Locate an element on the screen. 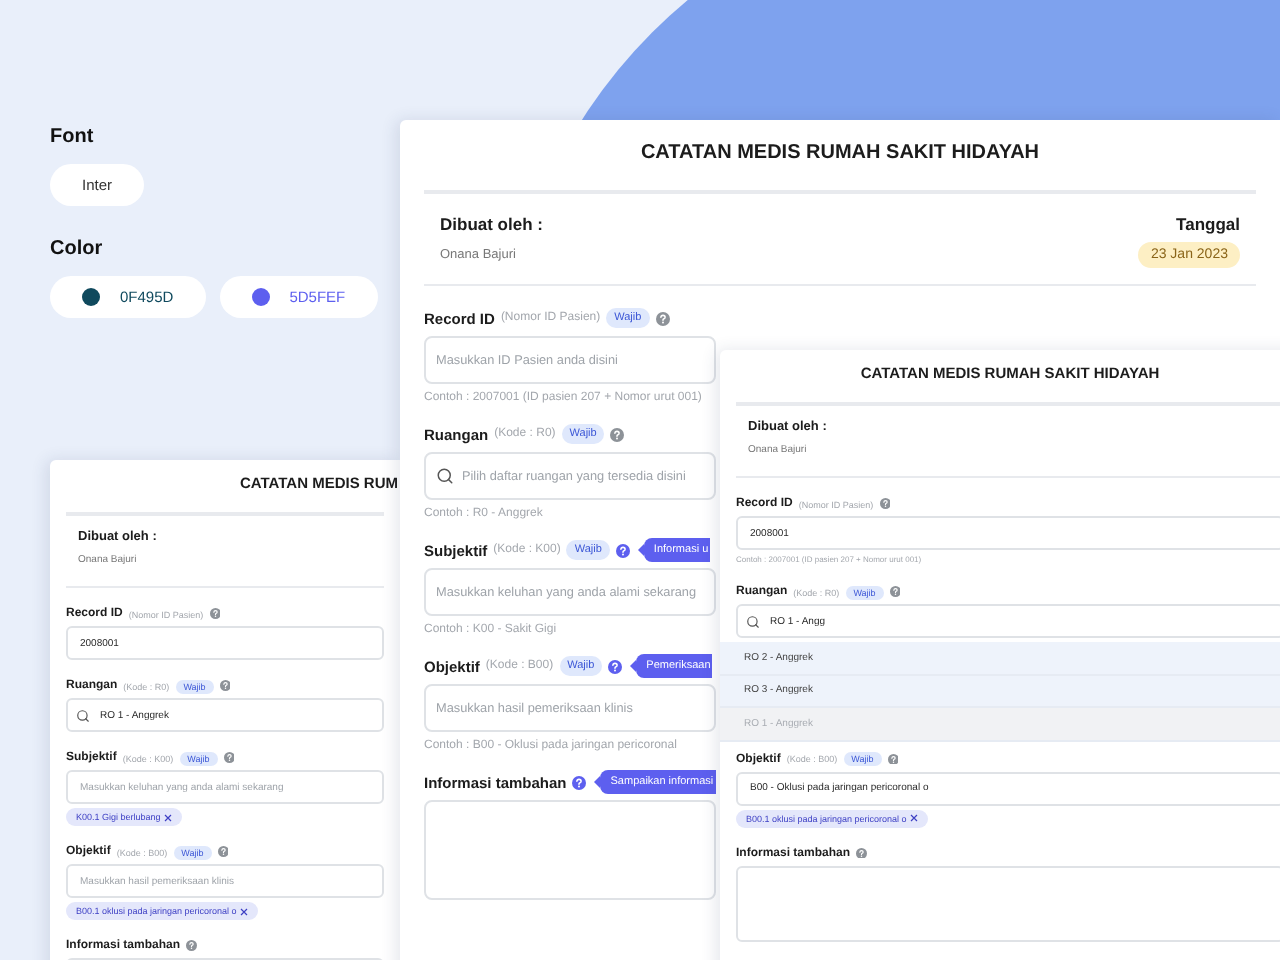 This screenshot has width=1280, height=960. section-label: Font is located at coordinates (73, 137).